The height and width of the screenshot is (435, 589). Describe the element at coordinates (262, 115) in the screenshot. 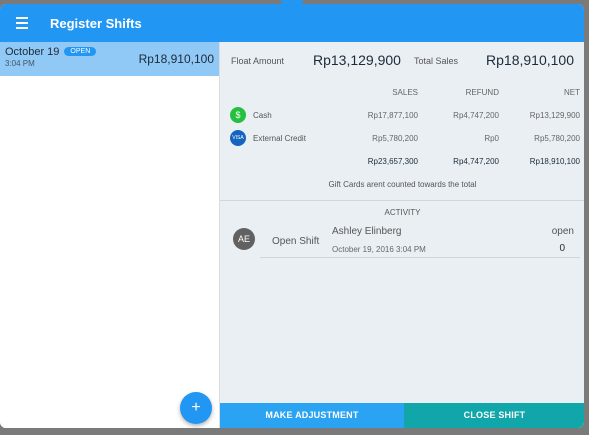

I see `payment-label: Cash` at that location.